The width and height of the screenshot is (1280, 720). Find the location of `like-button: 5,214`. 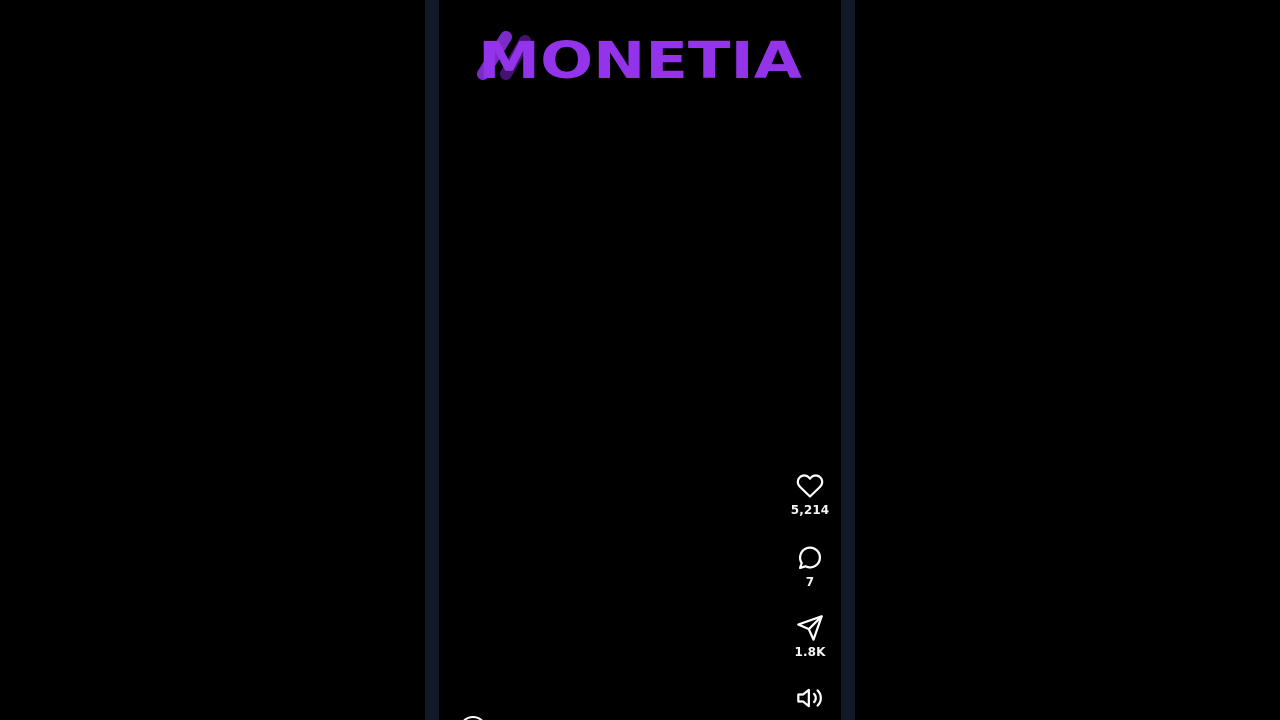

like-button: 5,214 is located at coordinates (810, 494).